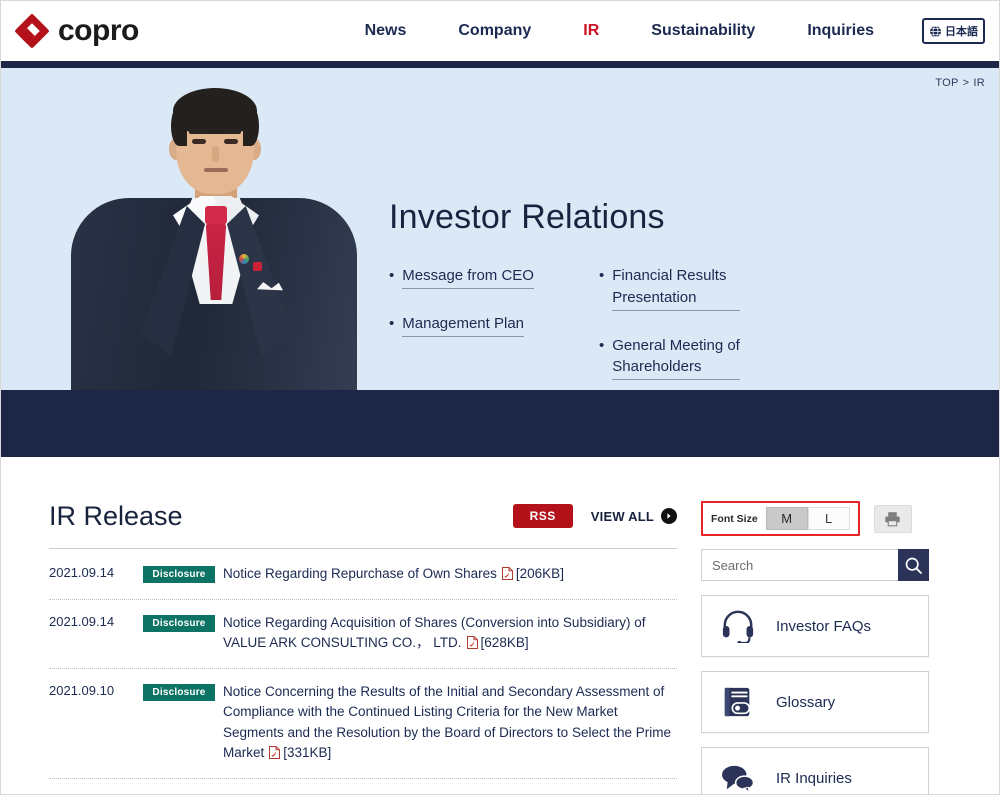  What do you see at coordinates (669, 516) in the screenshot?
I see `arrow-right-circle-icon` at bounding box center [669, 516].